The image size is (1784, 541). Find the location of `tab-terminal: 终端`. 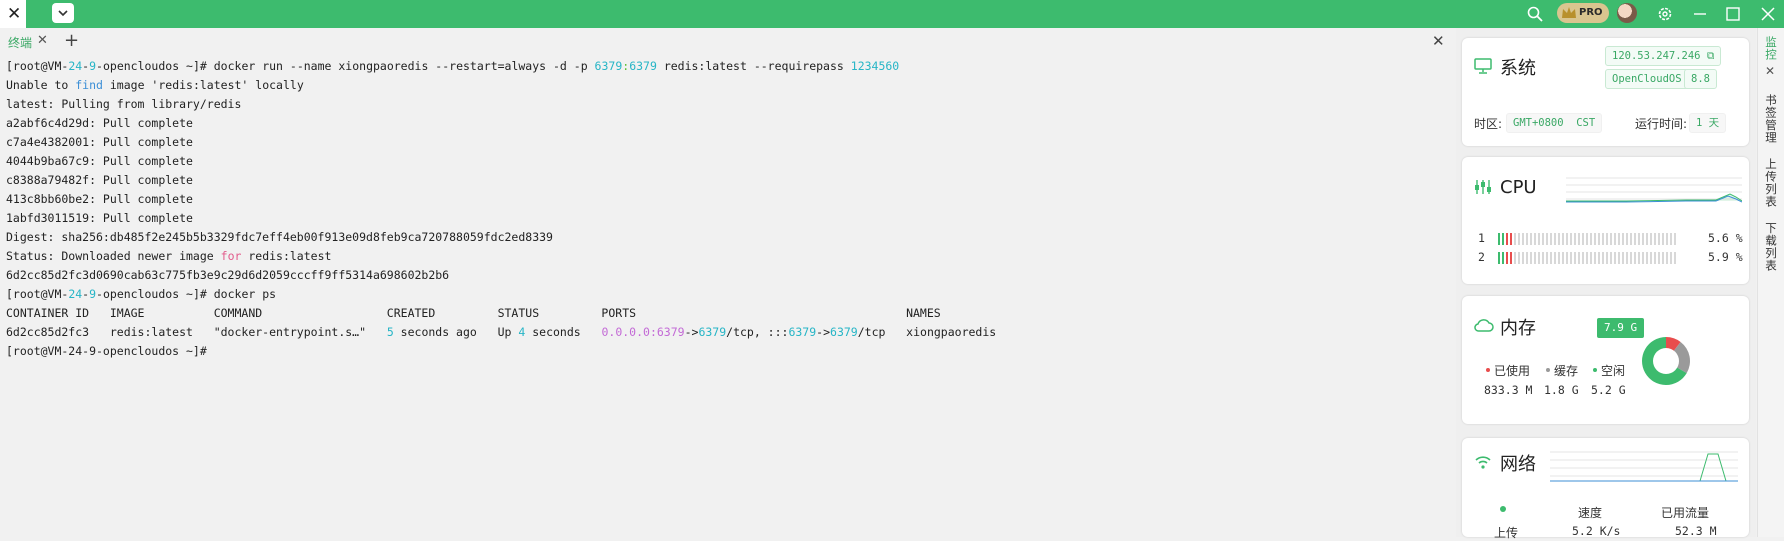

tab-terminal: 终端 is located at coordinates (20, 42).